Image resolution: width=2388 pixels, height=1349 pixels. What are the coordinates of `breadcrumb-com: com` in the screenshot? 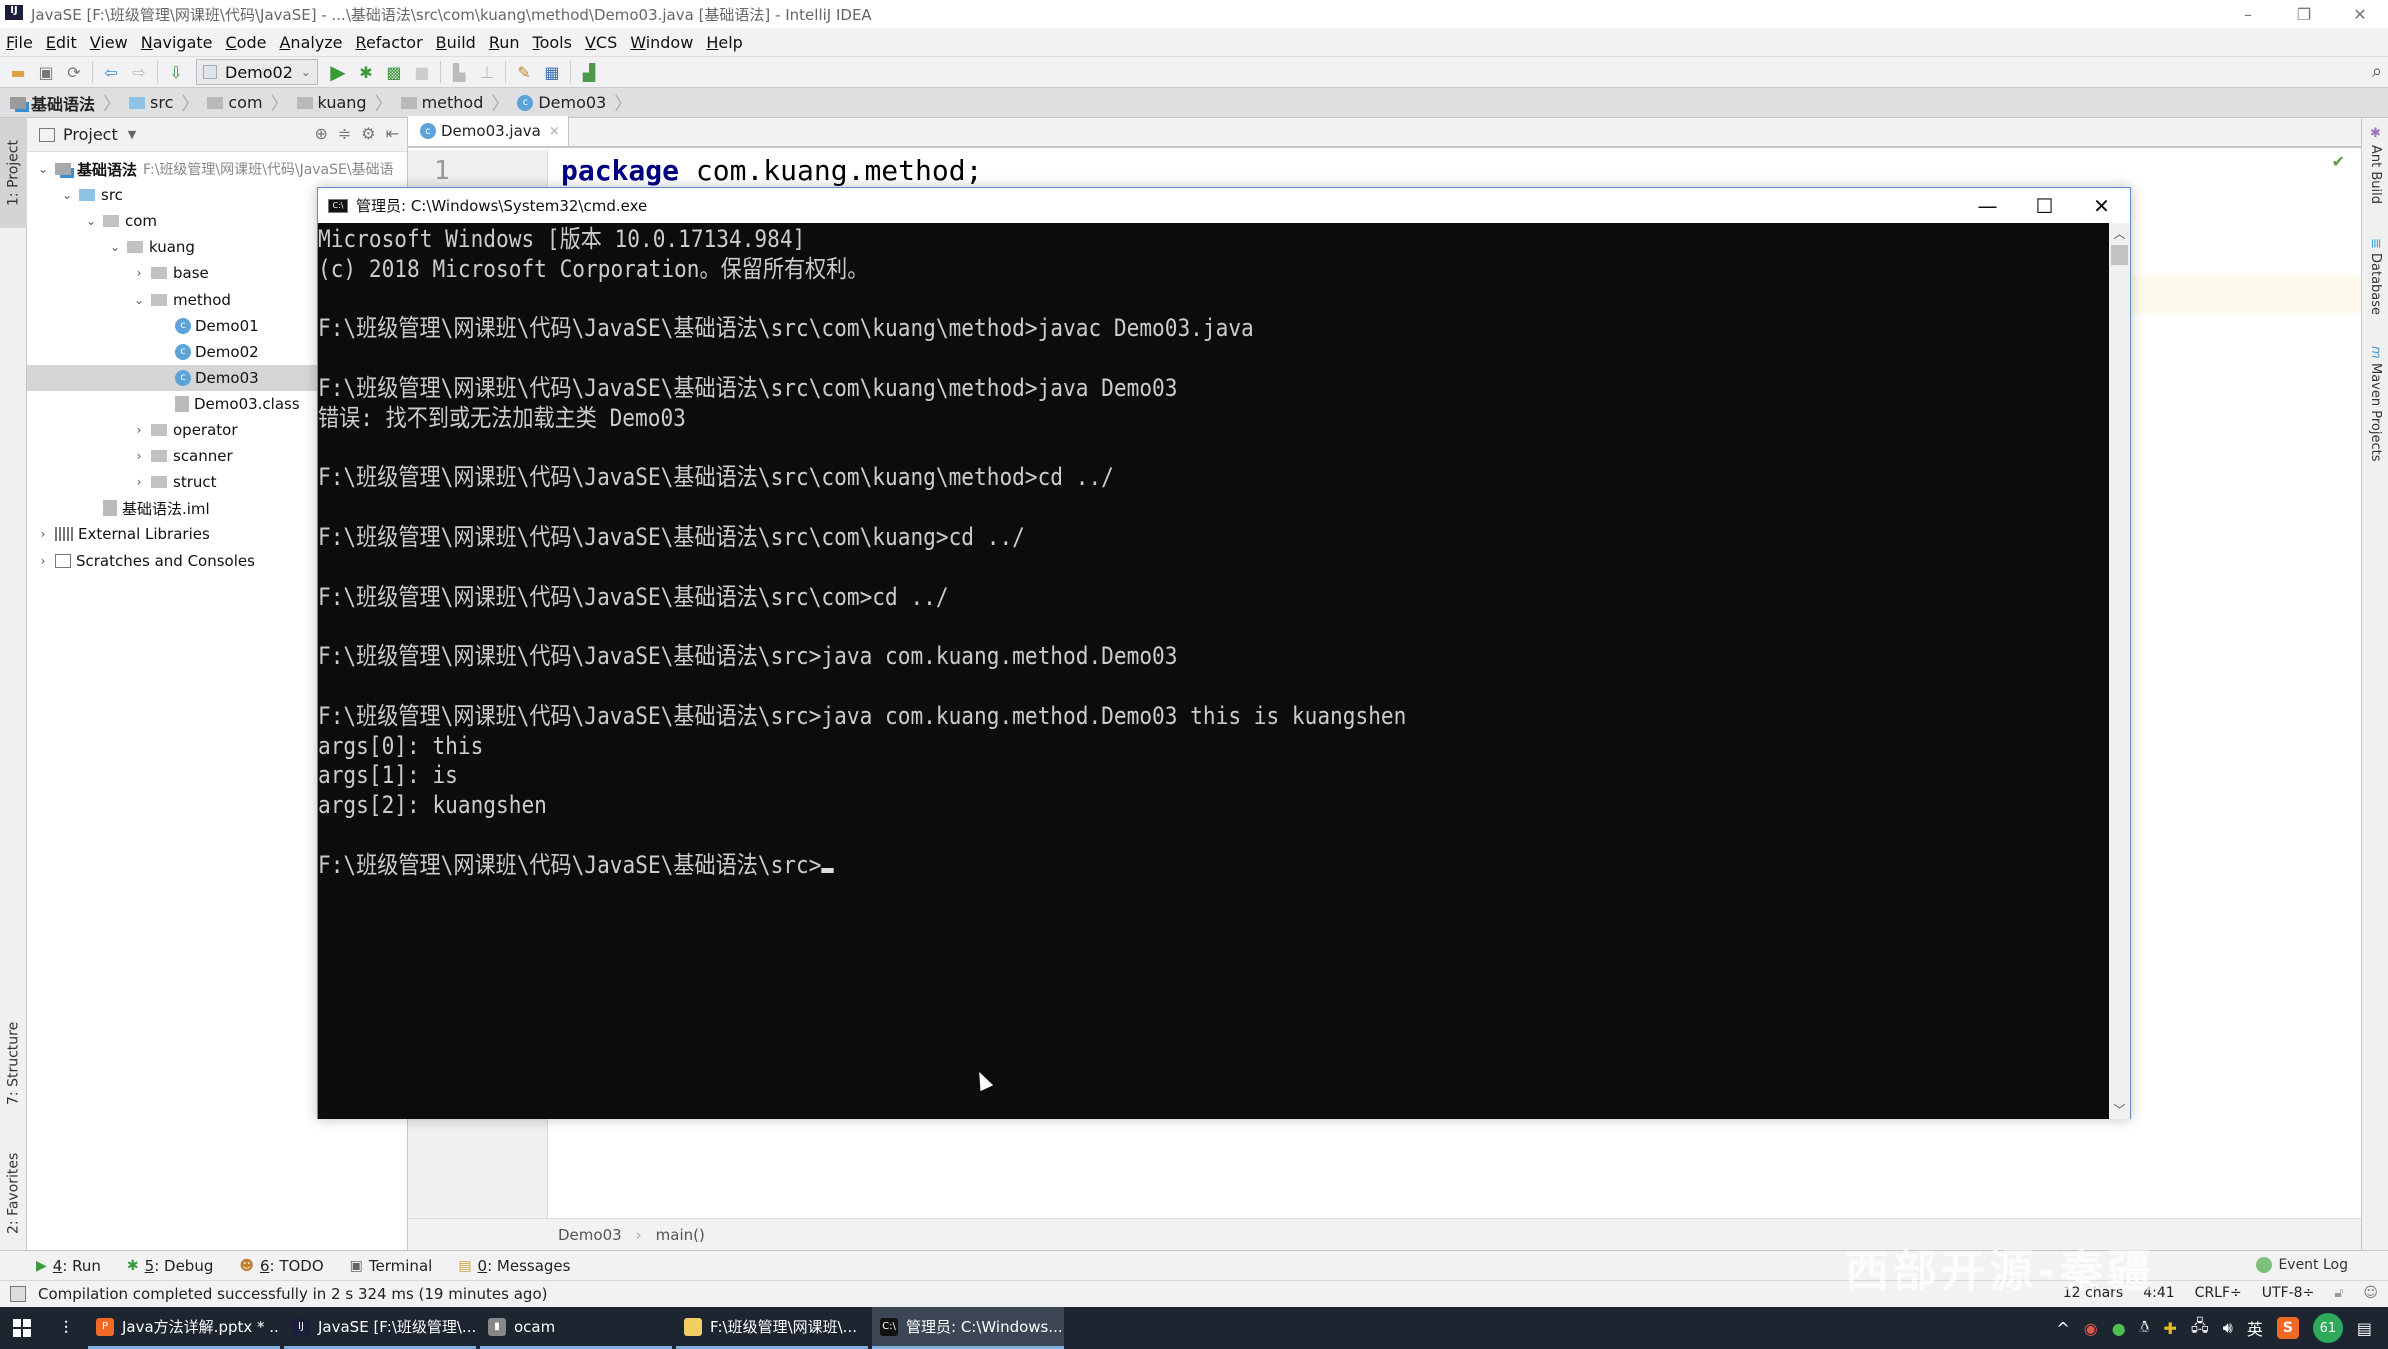 It's located at (238, 102).